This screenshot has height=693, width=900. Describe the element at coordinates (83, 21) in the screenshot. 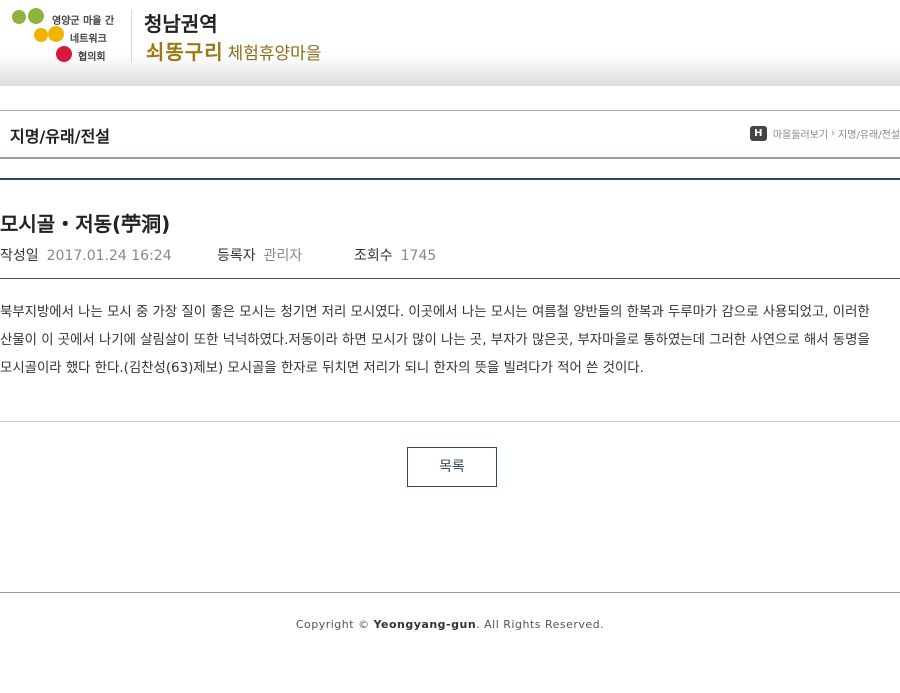

I see `logo-text-line1: 영양군 마을 간` at that location.